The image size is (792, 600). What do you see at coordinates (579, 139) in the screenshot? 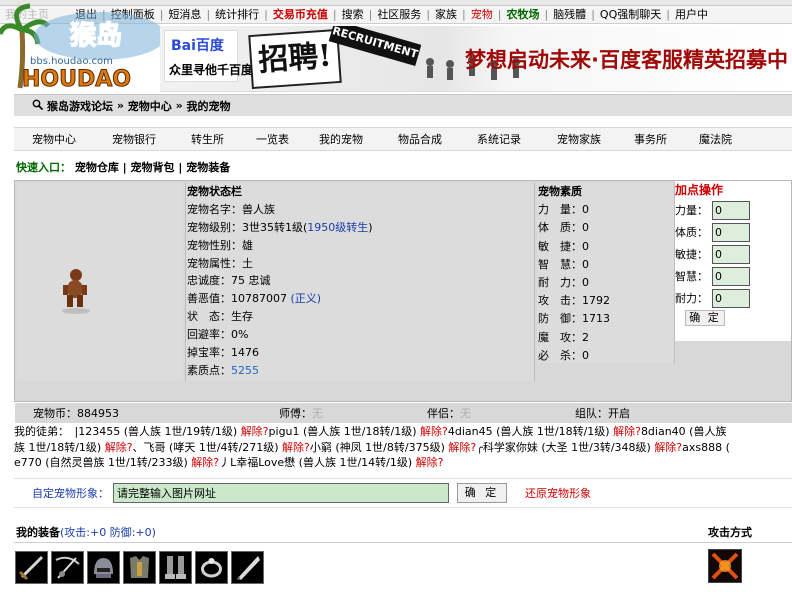
I see `tab-pet-family: 宠物家族` at bounding box center [579, 139].